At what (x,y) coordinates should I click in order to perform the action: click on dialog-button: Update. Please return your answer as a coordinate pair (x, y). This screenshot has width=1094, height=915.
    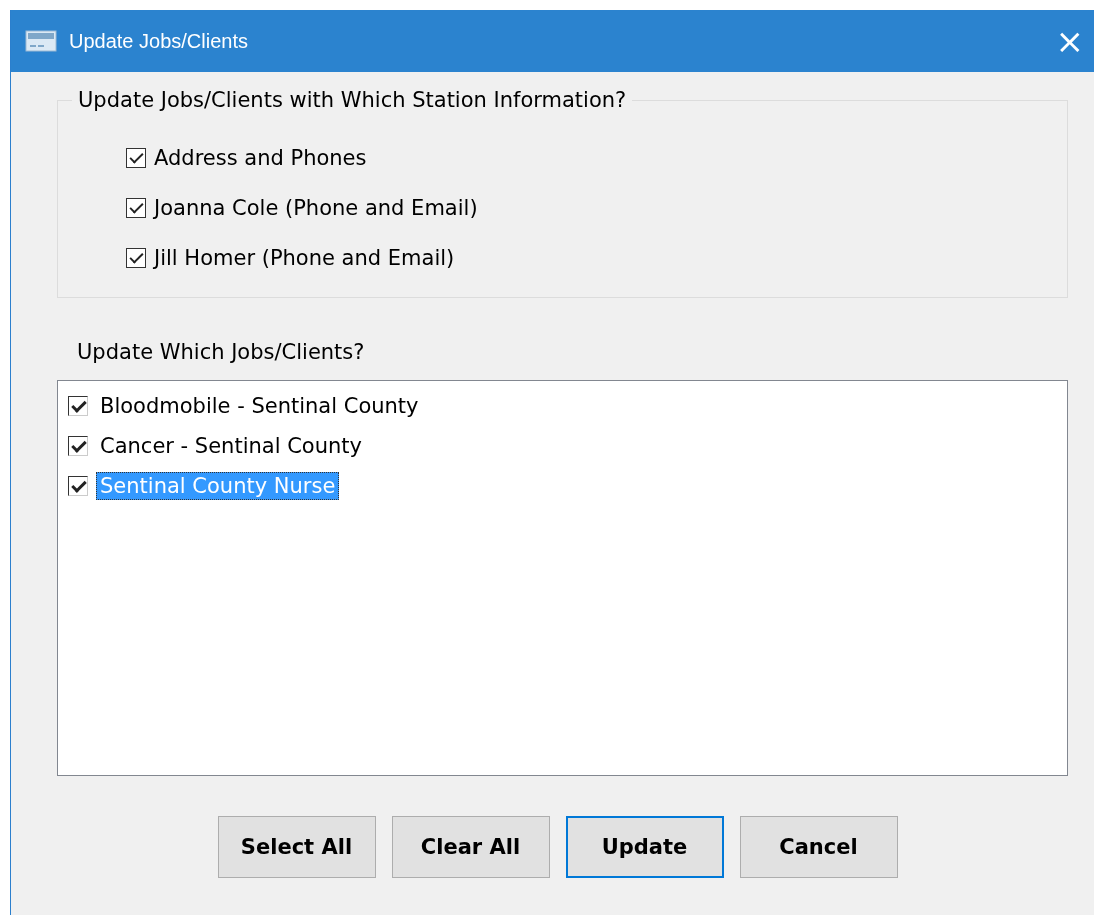
    Looking at the image, I should click on (644, 847).